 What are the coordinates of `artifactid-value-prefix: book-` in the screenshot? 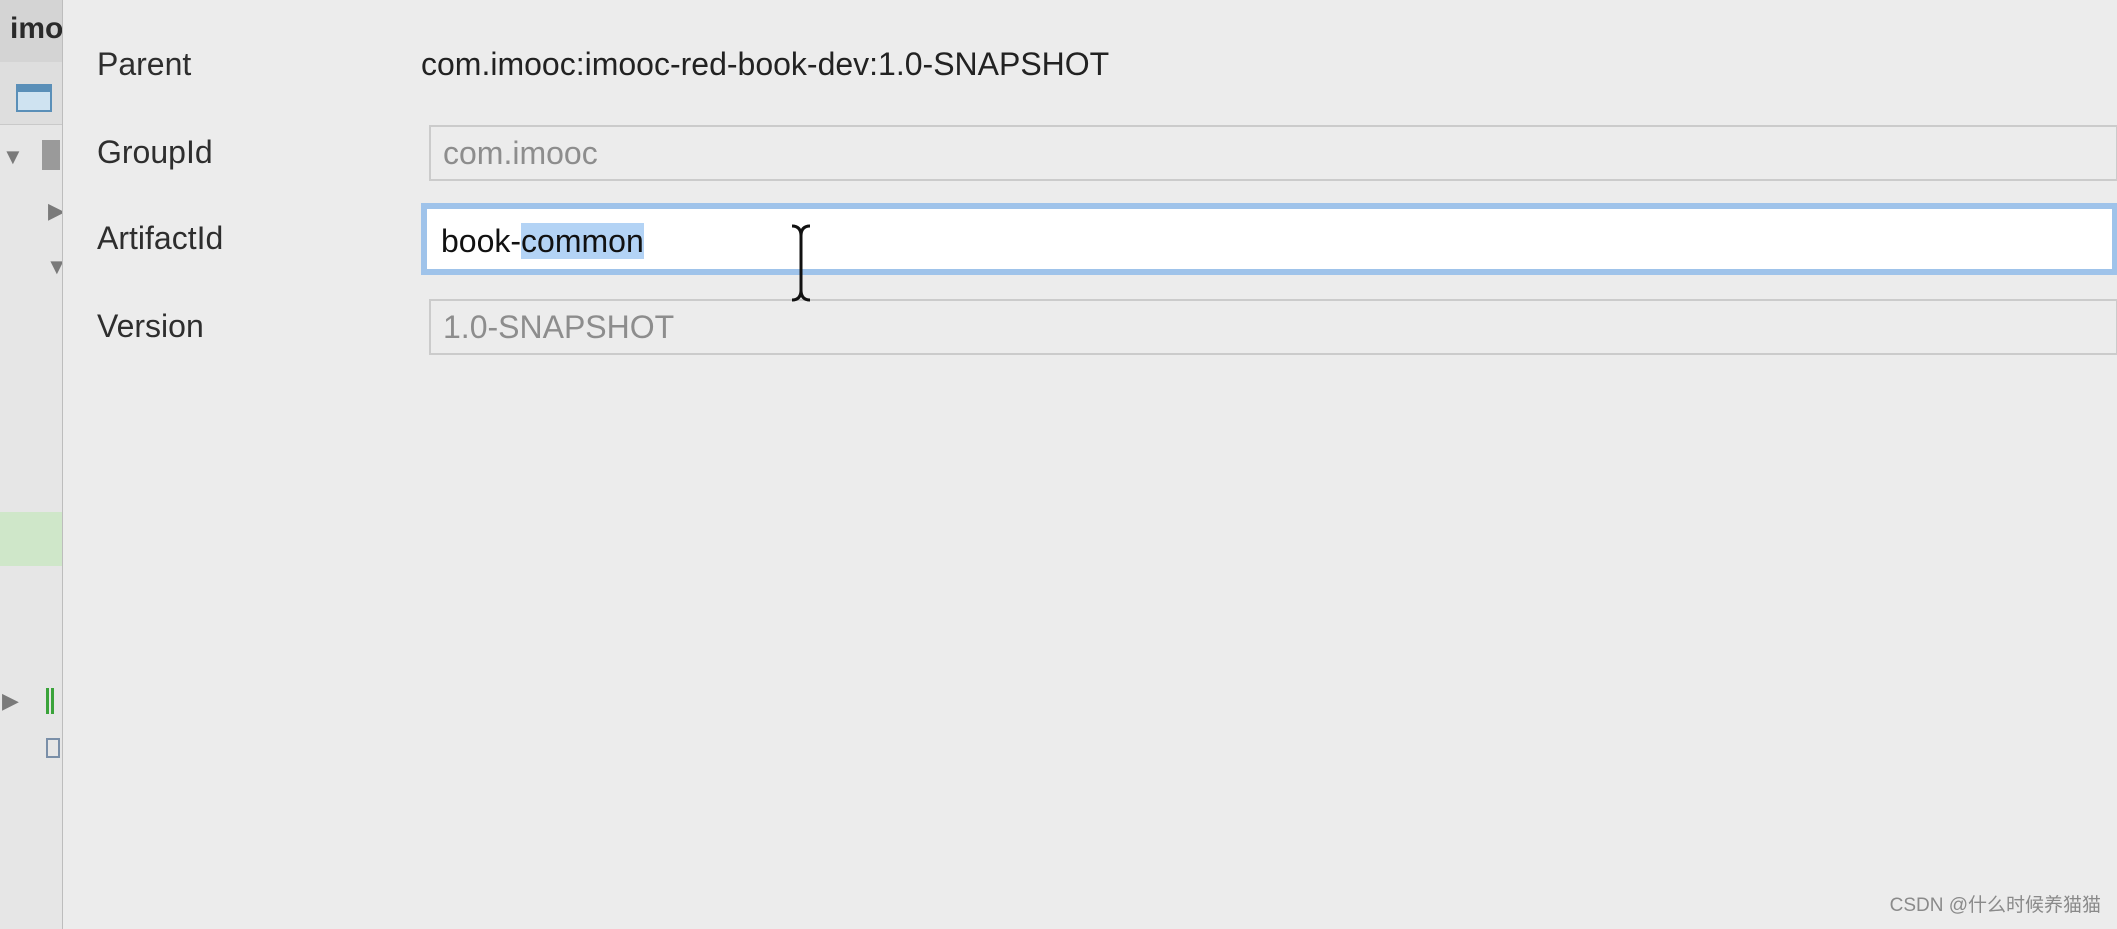 It's located at (481, 241).